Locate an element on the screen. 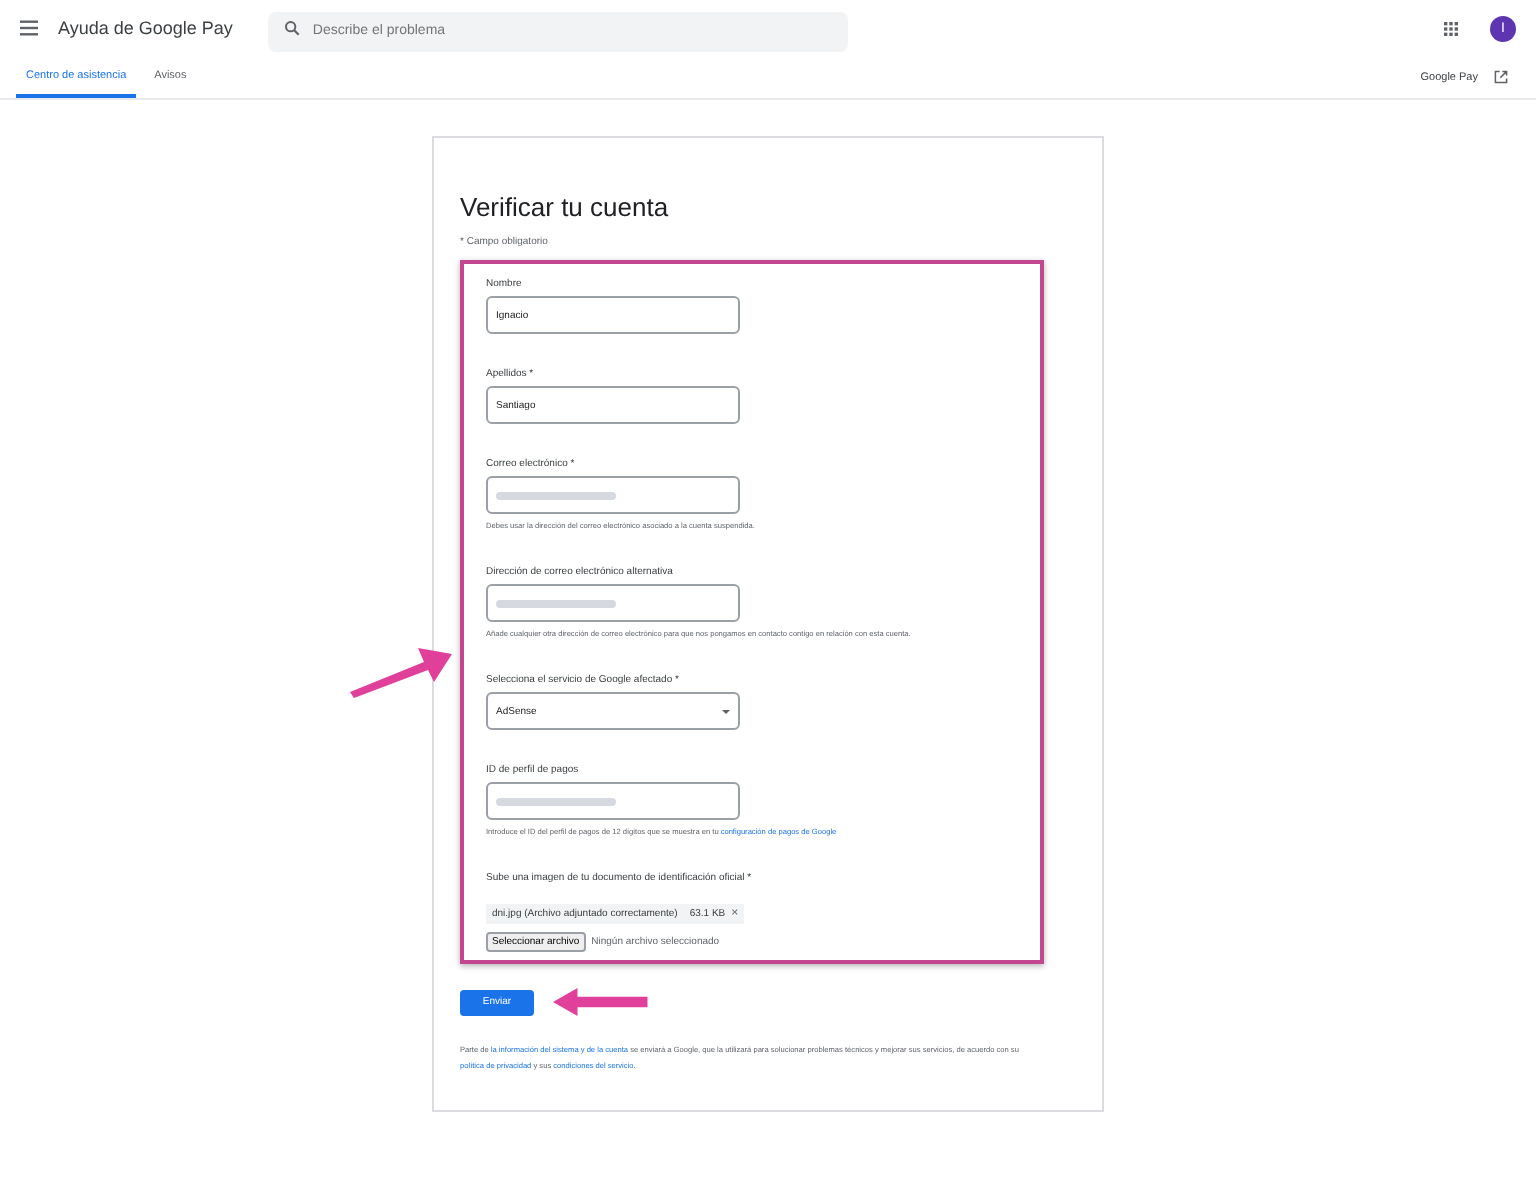  site-title: Ayuda de Google Pay is located at coordinates (145, 28).